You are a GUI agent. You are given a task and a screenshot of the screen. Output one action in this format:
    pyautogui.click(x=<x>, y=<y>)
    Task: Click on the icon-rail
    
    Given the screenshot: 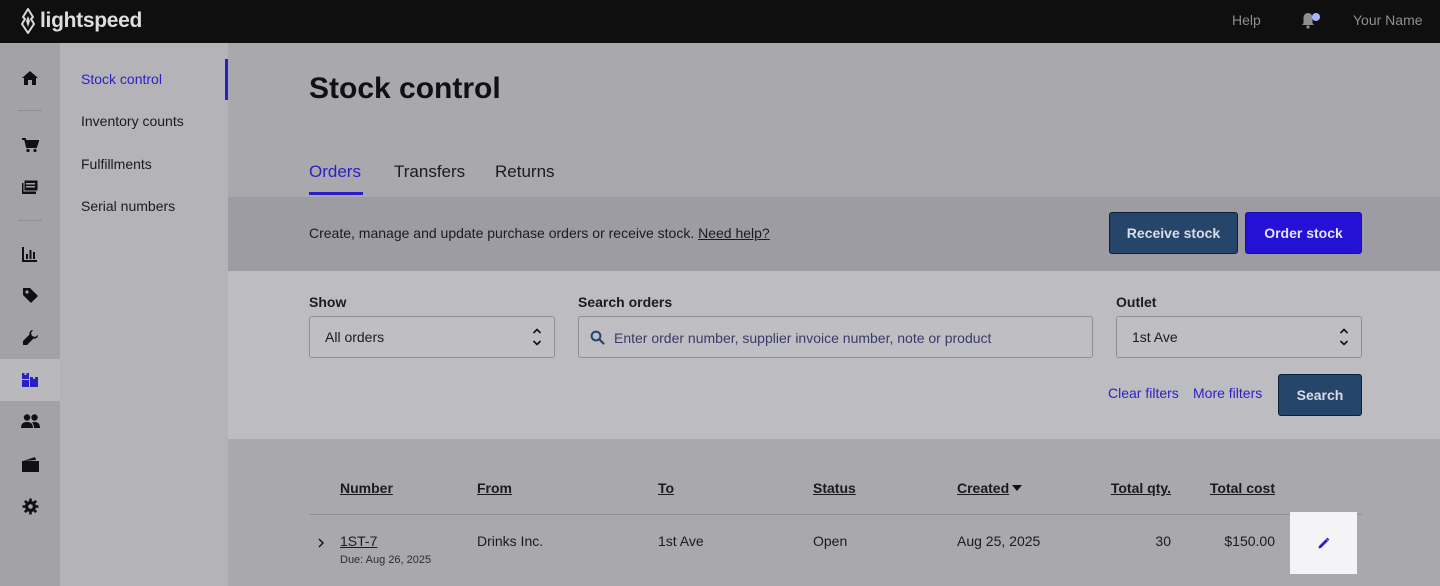 What is the action you would take?
    pyautogui.click(x=30, y=314)
    